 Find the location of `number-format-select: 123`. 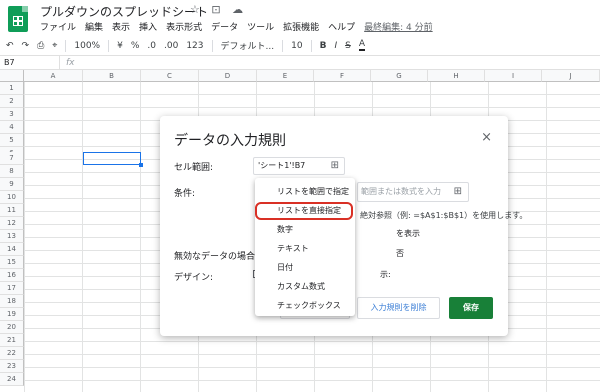

number-format-select: 123 is located at coordinates (194, 46).